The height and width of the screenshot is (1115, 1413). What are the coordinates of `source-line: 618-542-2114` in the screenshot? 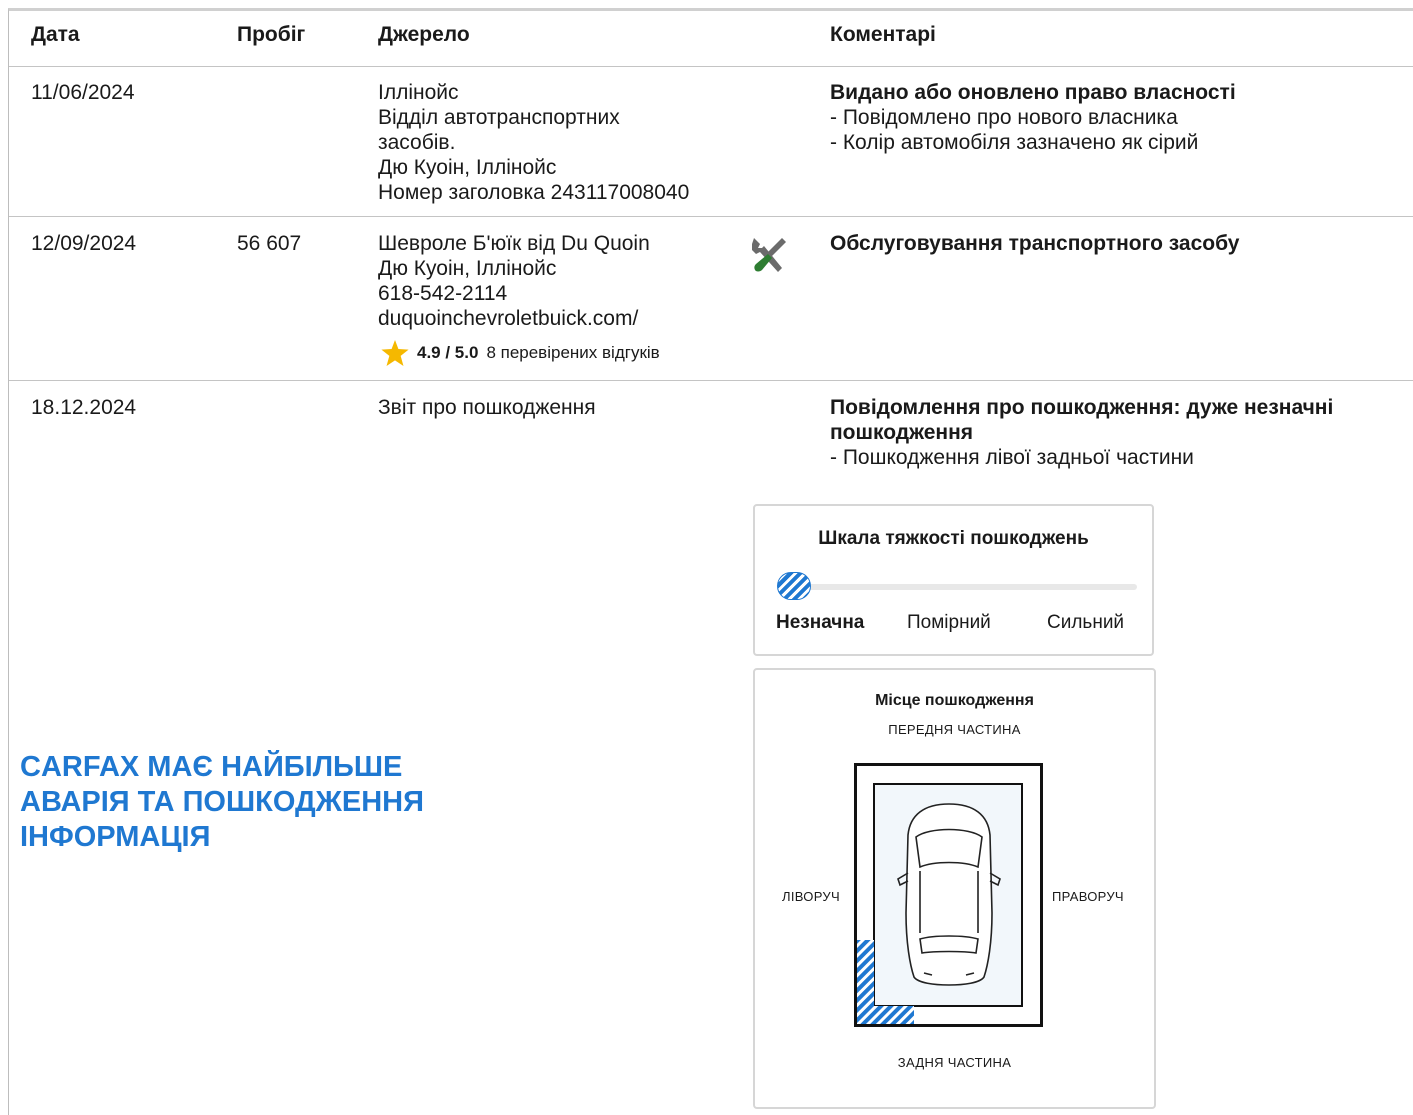 It's located at (443, 293).